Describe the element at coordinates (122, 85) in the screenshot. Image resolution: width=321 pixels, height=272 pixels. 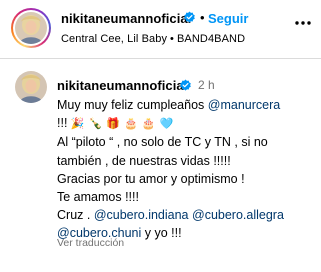
I see `comment-username: nikitaneumannoficial` at that location.